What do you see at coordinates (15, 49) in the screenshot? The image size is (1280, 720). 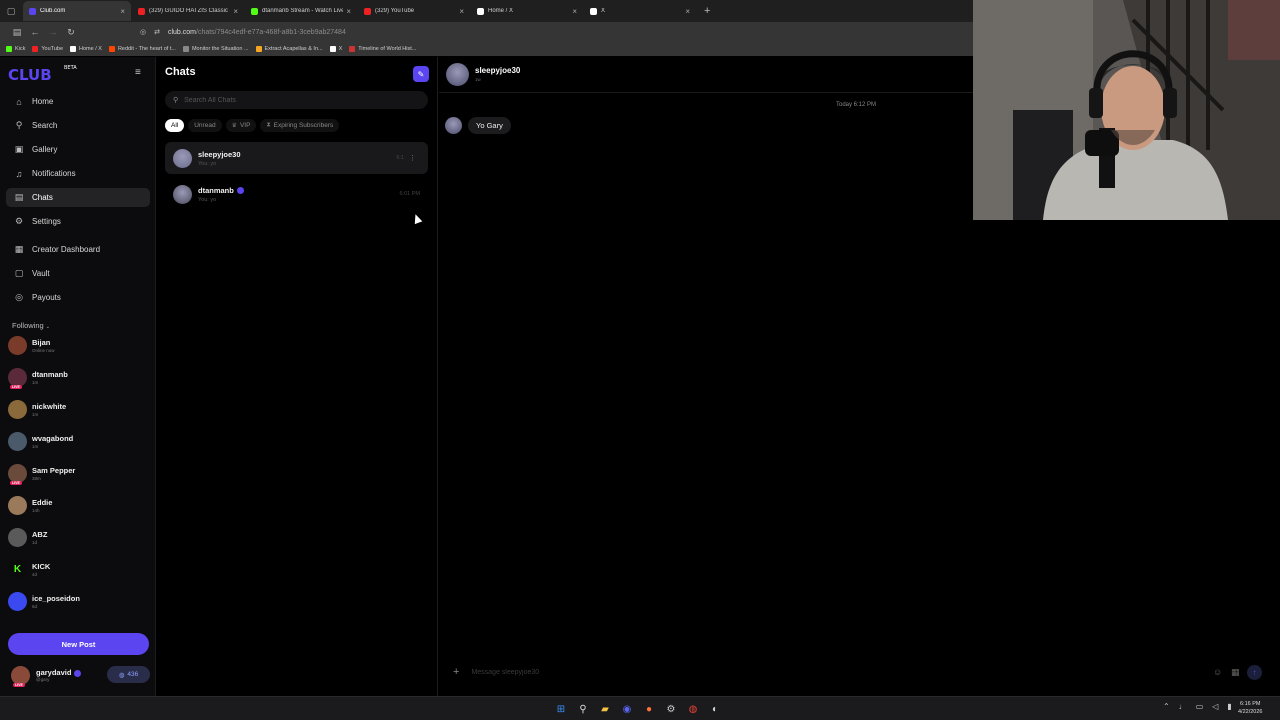 I see `bookmark: Kick` at bounding box center [15, 49].